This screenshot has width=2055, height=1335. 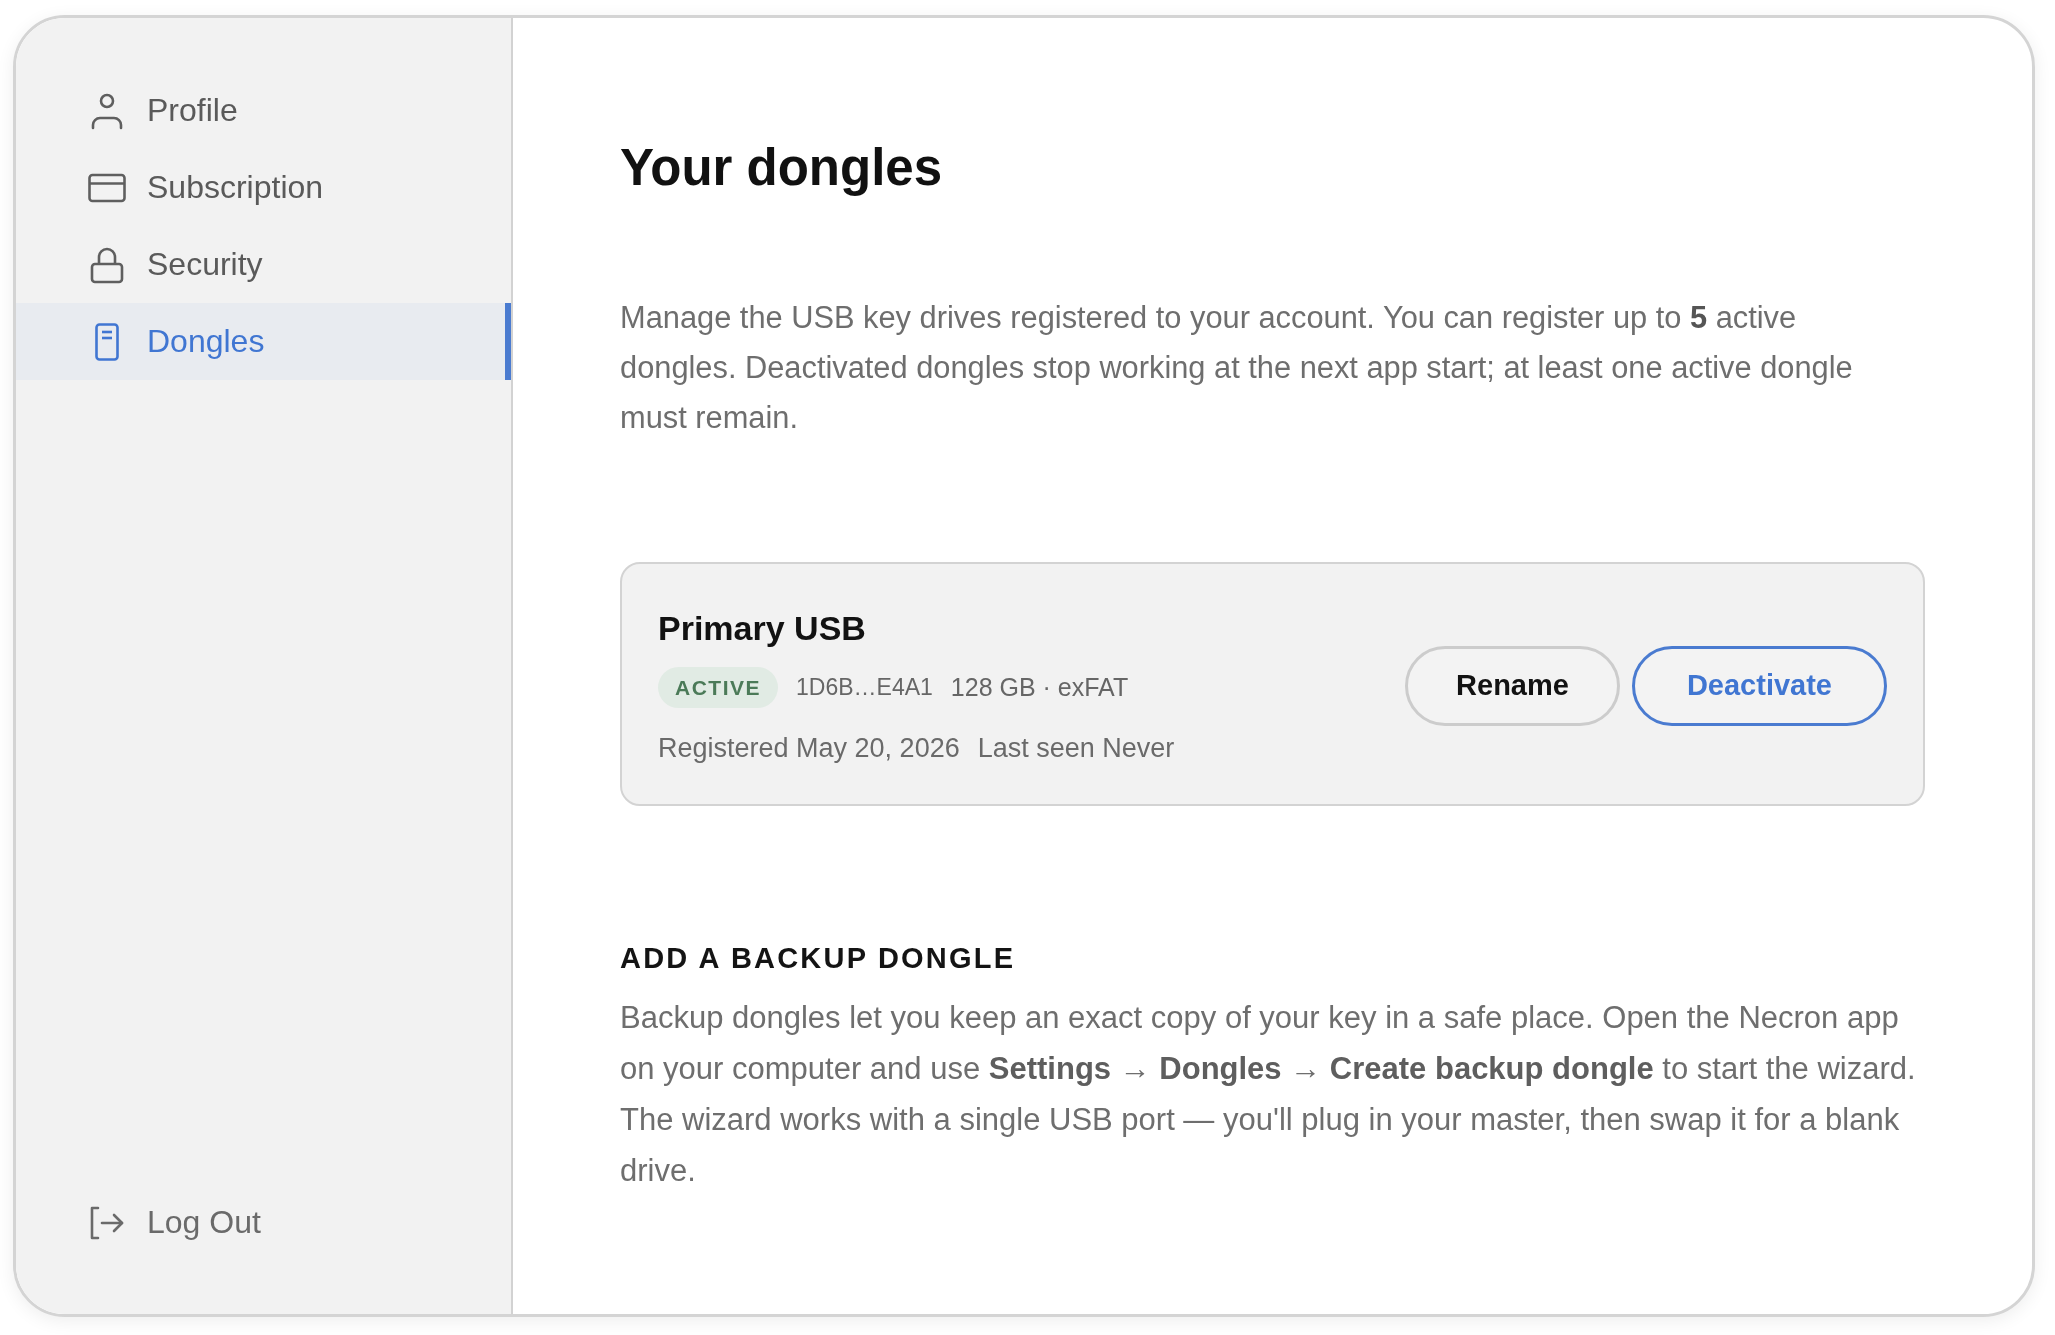 What do you see at coordinates (782, 168) in the screenshot?
I see `page-title: Your dongles` at bounding box center [782, 168].